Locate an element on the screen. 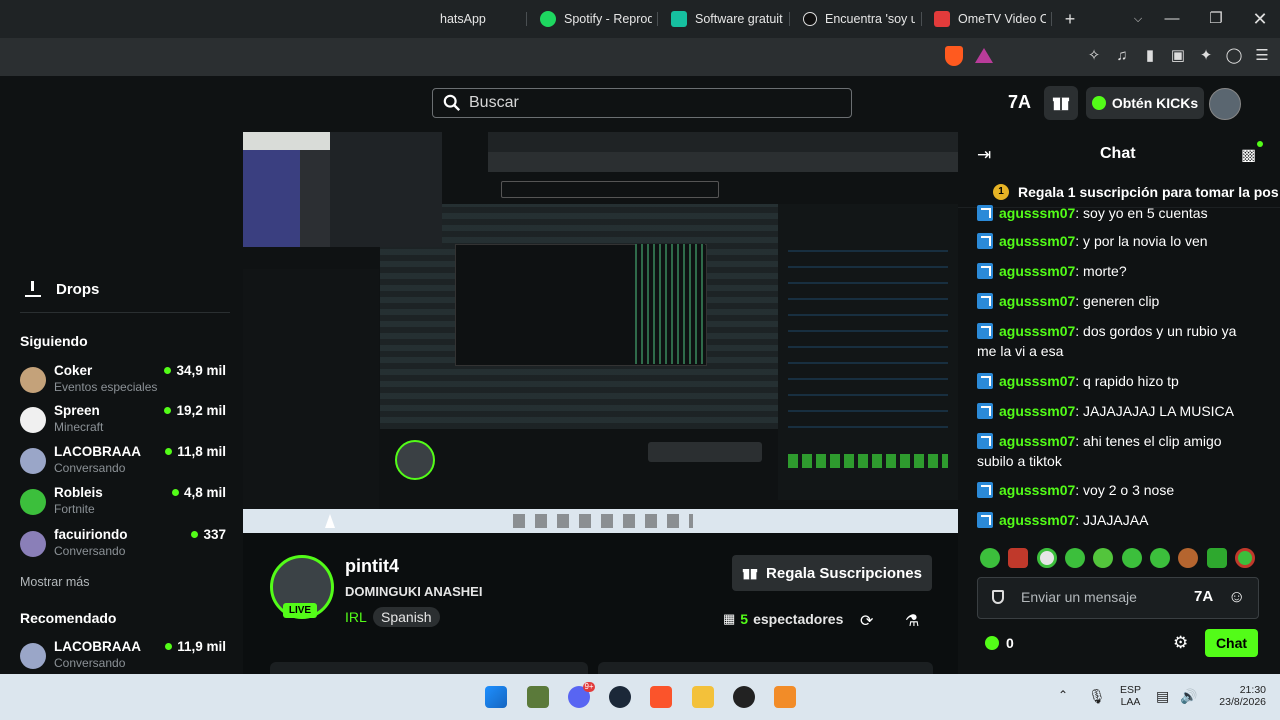 Image resolution: width=1280 pixels, height=720 pixels. tab-spotify: Spotify - Reprodu is located at coordinates (596, 19).